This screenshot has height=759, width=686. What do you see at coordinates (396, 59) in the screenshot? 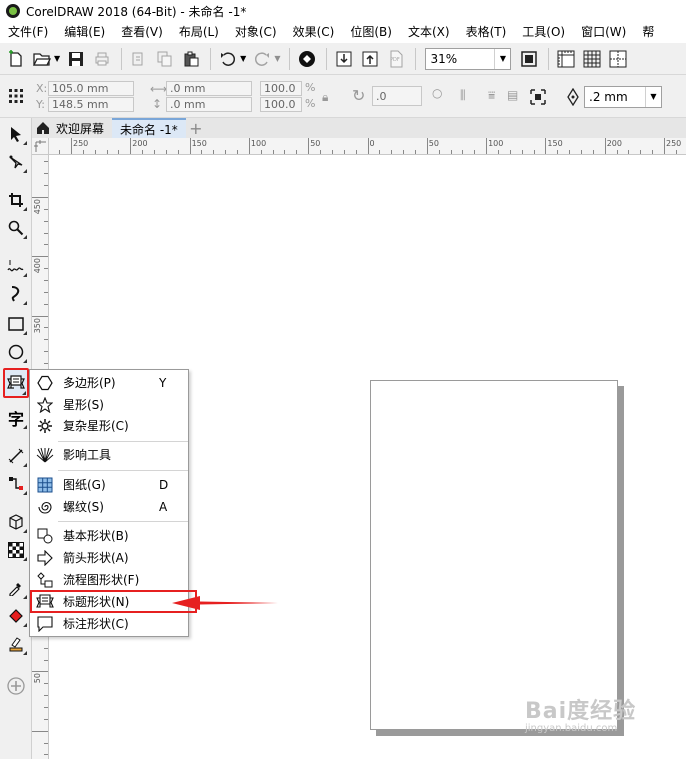
I see `publish-pdf-button: PDF` at bounding box center [396, 59].